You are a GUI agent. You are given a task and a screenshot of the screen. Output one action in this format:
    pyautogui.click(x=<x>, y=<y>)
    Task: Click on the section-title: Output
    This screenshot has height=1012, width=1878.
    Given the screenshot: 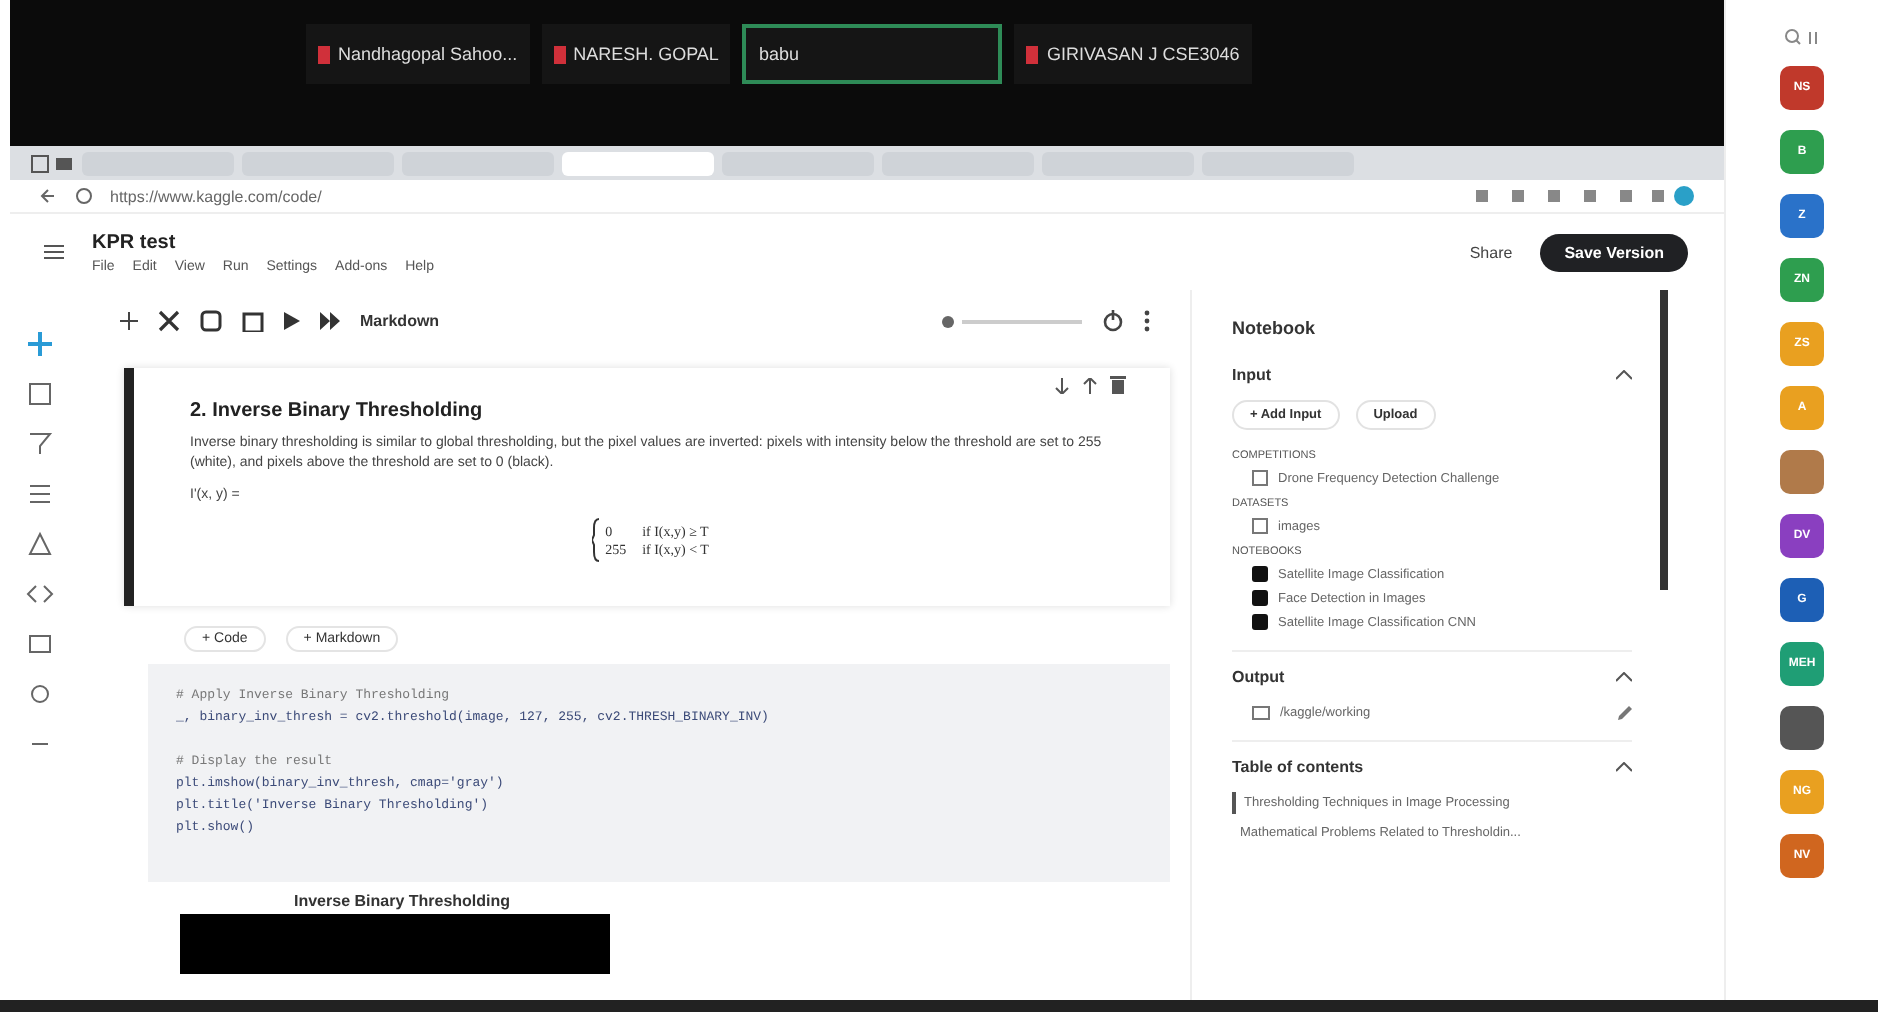 What is the action you would take?
    pyautogui.click(x=1258, y=677)
    